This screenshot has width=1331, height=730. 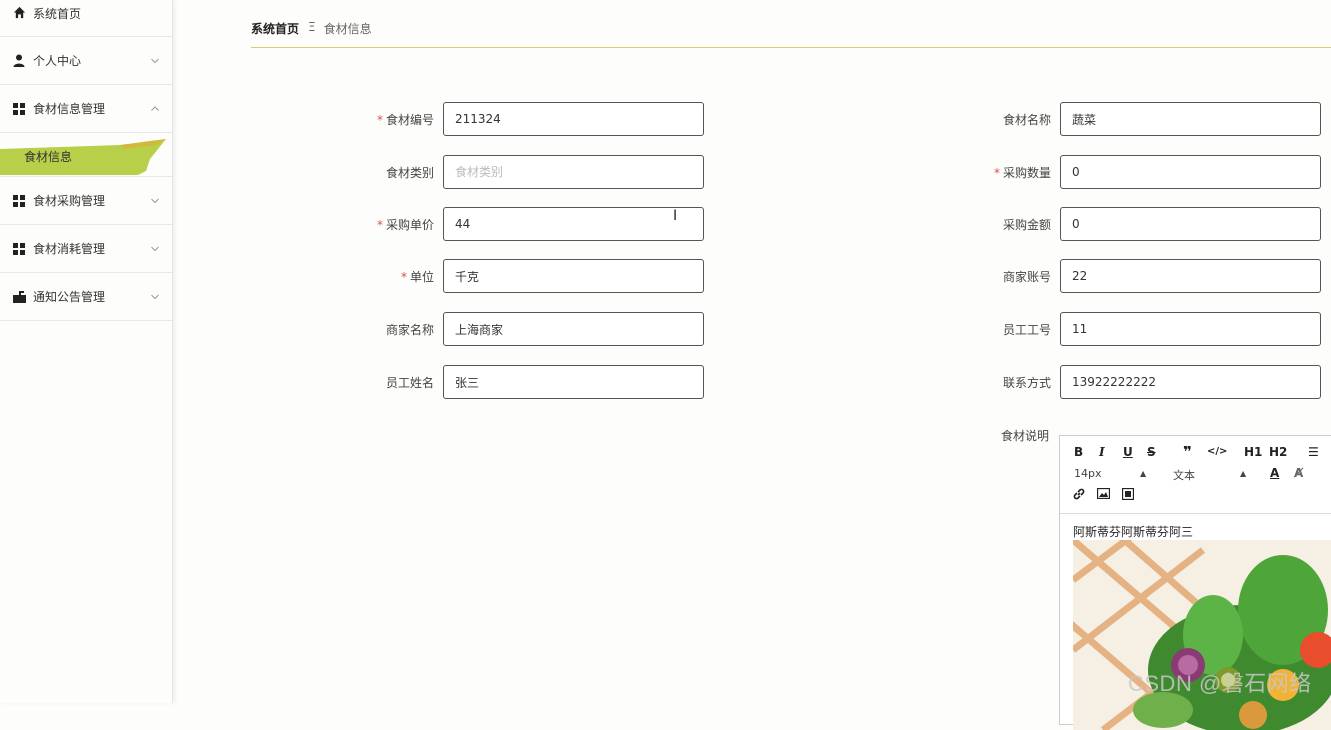 I want to click on label-text: 采购数量, so click(x=1026, y=173).